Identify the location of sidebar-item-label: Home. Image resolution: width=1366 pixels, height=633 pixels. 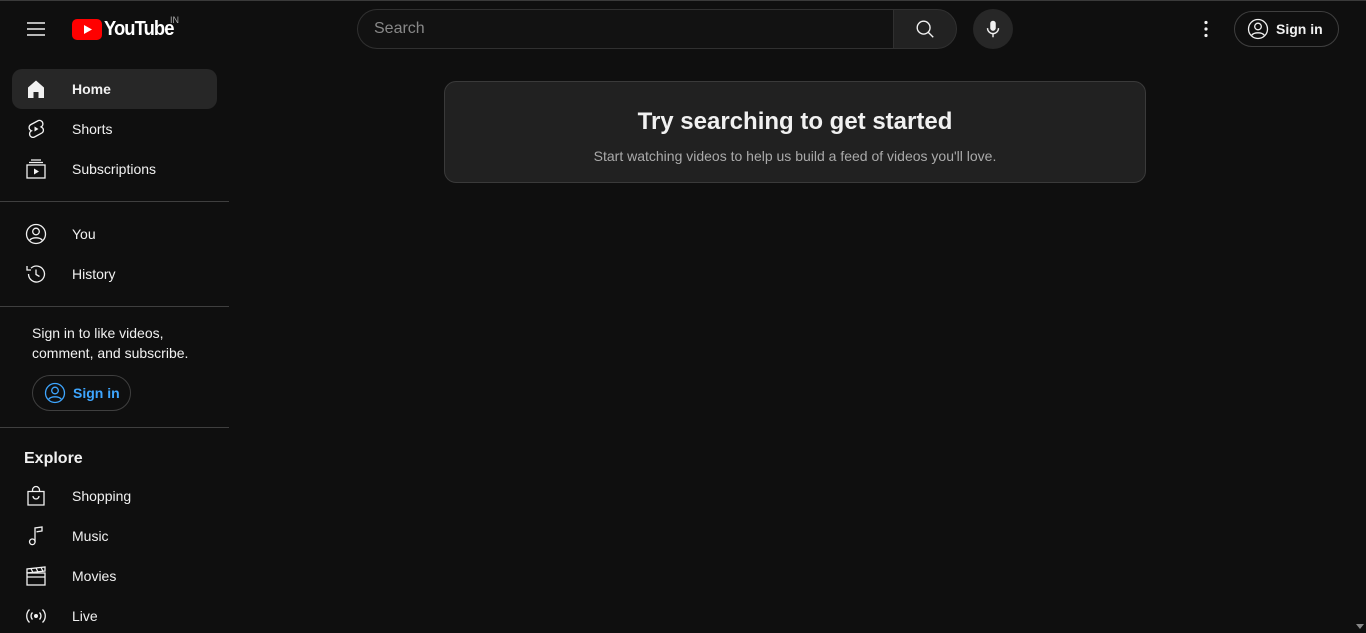
(91, 89).